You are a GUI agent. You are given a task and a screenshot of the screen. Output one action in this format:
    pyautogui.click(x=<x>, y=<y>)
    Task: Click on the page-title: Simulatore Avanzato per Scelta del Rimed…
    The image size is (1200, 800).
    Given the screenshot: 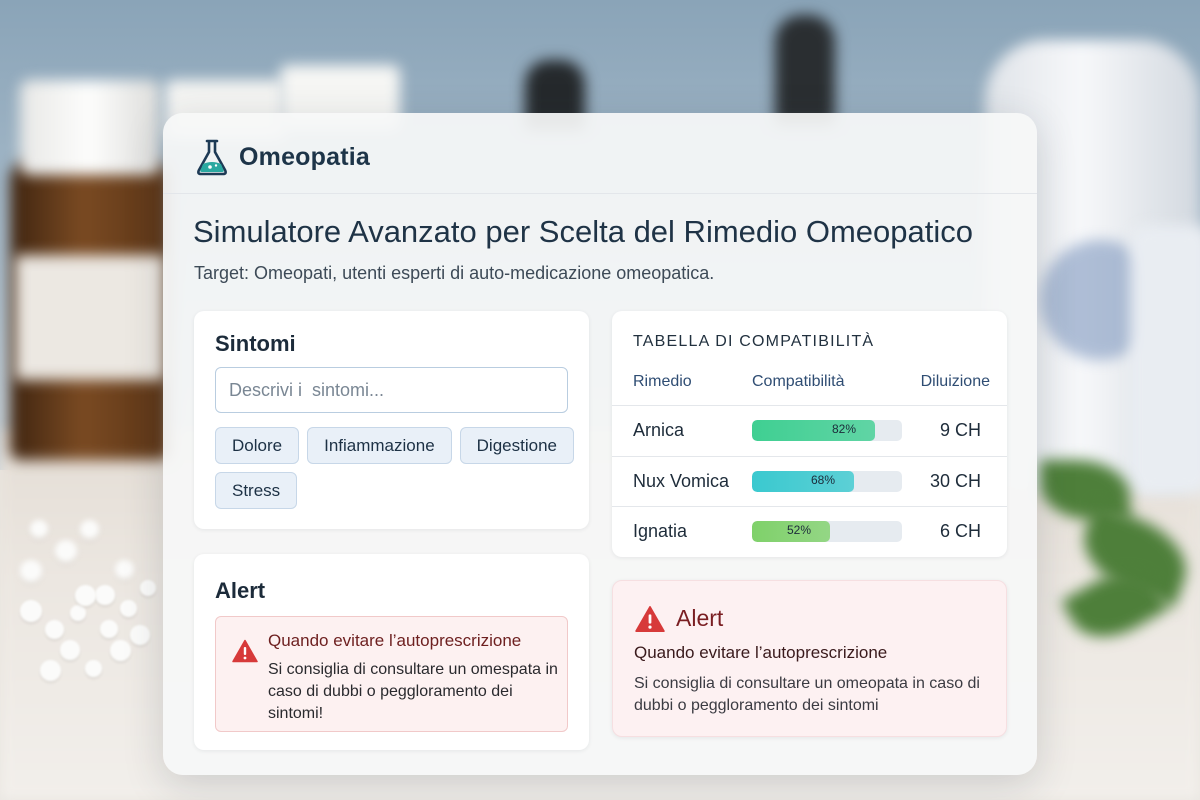 What is the action you would take?
    pyautogui.click(x=583, y=231)
    